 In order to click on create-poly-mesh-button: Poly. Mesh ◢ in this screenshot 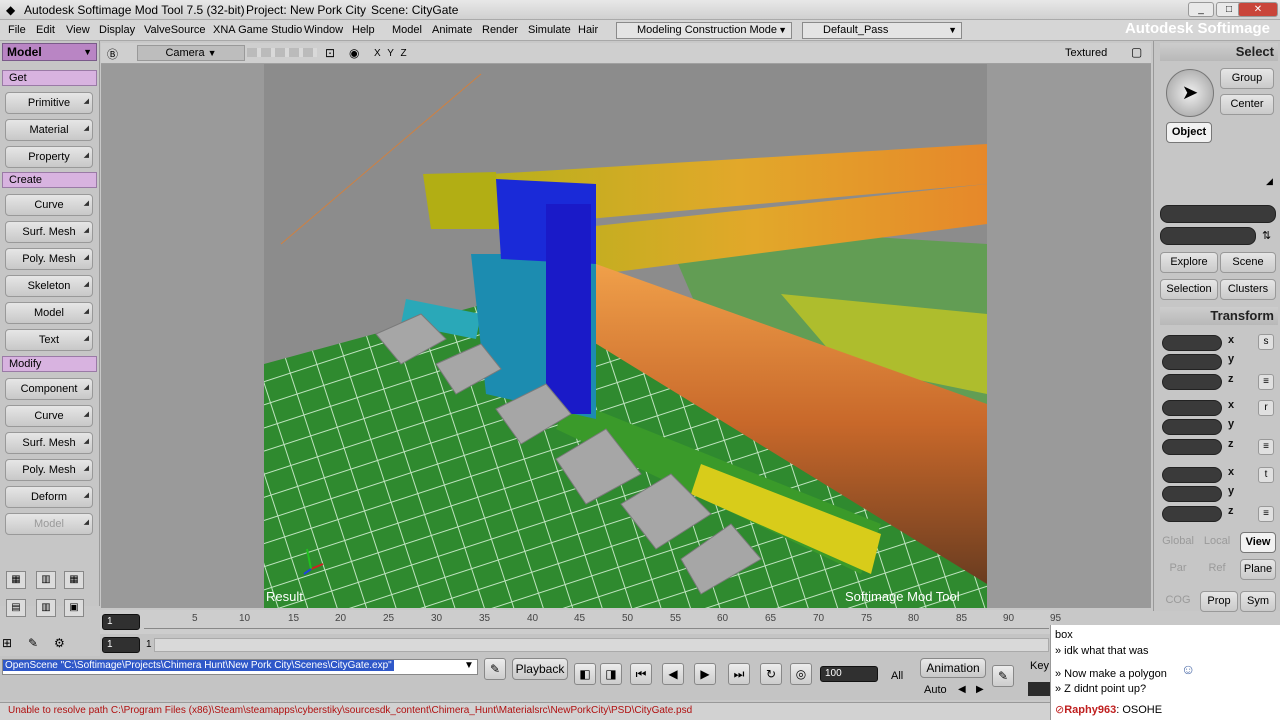, I will do `click(49, 259)`.